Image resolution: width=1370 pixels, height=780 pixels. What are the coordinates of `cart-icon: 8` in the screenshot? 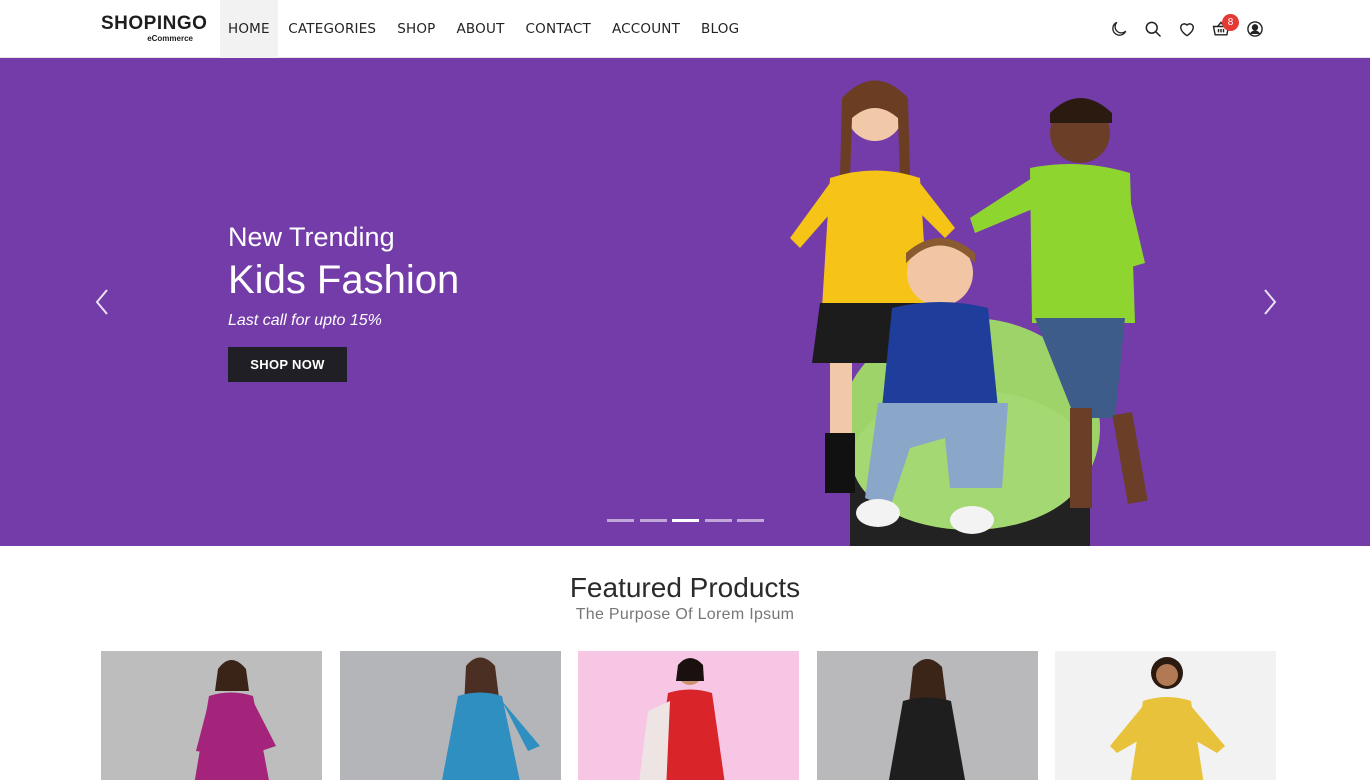 It's located at (1223, 28).